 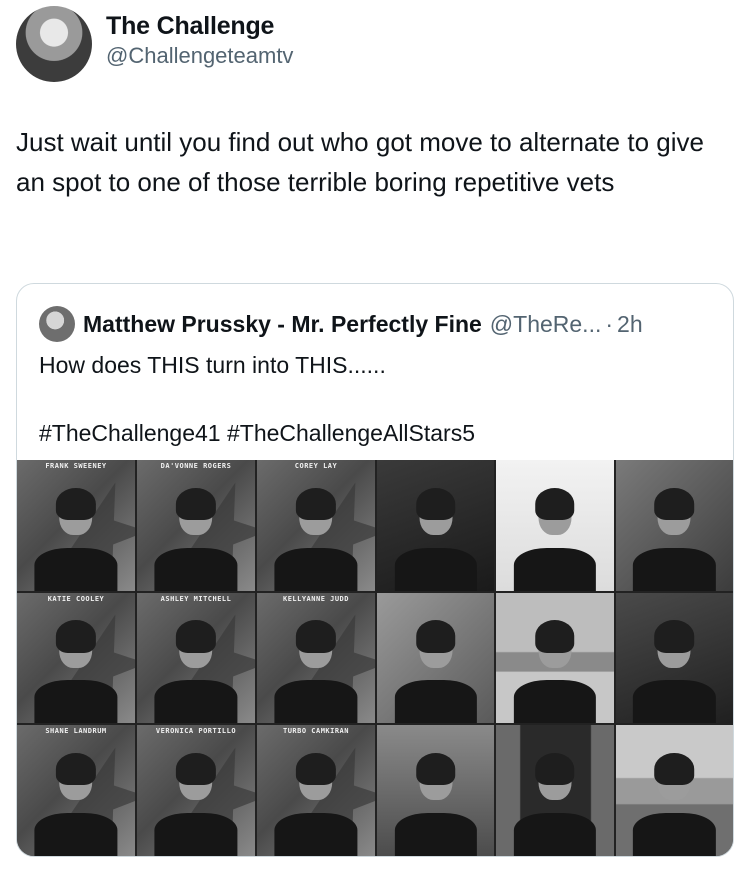 I want to click on author-handle: @Challengeteamtv, so click(x=199, y=56).